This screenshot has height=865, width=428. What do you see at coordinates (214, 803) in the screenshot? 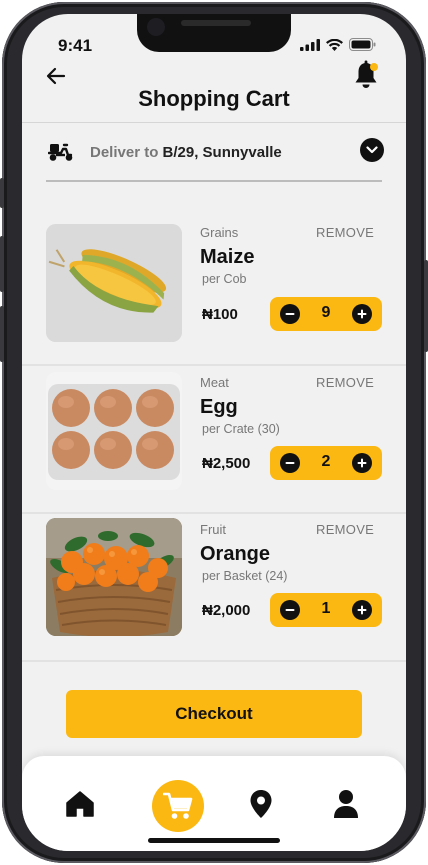
I see `bottom-nav` at bounding box center [214, 803].